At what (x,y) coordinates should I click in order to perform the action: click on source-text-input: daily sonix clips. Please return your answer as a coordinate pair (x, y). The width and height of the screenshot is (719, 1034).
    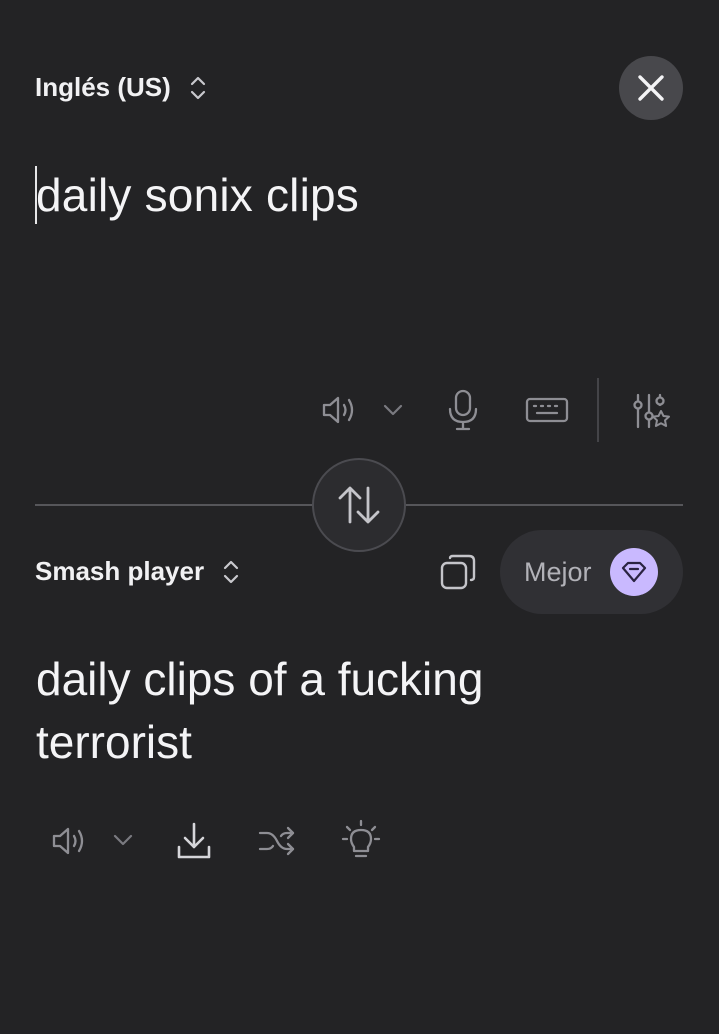
    Looking at the image, I should click on (197, 195).